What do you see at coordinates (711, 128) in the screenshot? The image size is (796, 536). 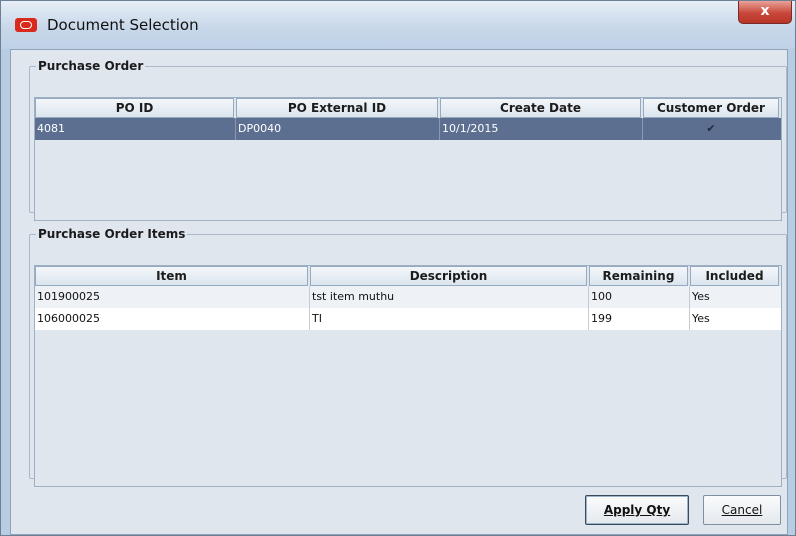 I see `checkmark-icon: ✔` at bounding box center [711, 128].